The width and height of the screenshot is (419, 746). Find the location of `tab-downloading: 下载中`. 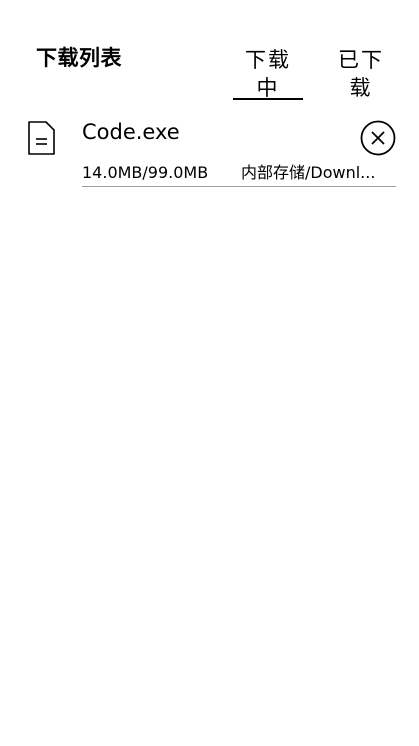

tab-downloading: 下载中 is located at coordinates (268, 74).